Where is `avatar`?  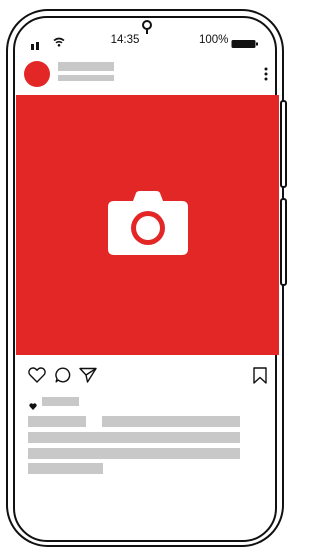 avatar is located at coordinates (37, 74).